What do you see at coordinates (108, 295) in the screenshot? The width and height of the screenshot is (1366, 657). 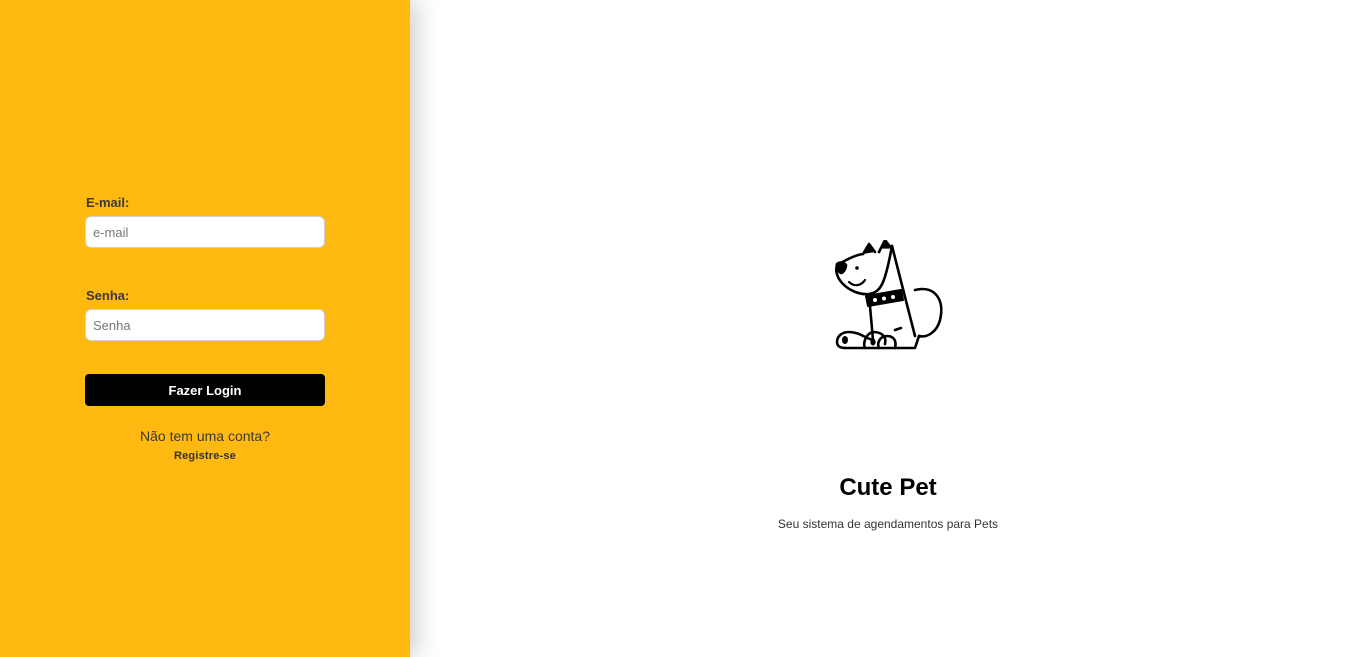 I see `password-label: Senha:` at bounding box center [108, 295].